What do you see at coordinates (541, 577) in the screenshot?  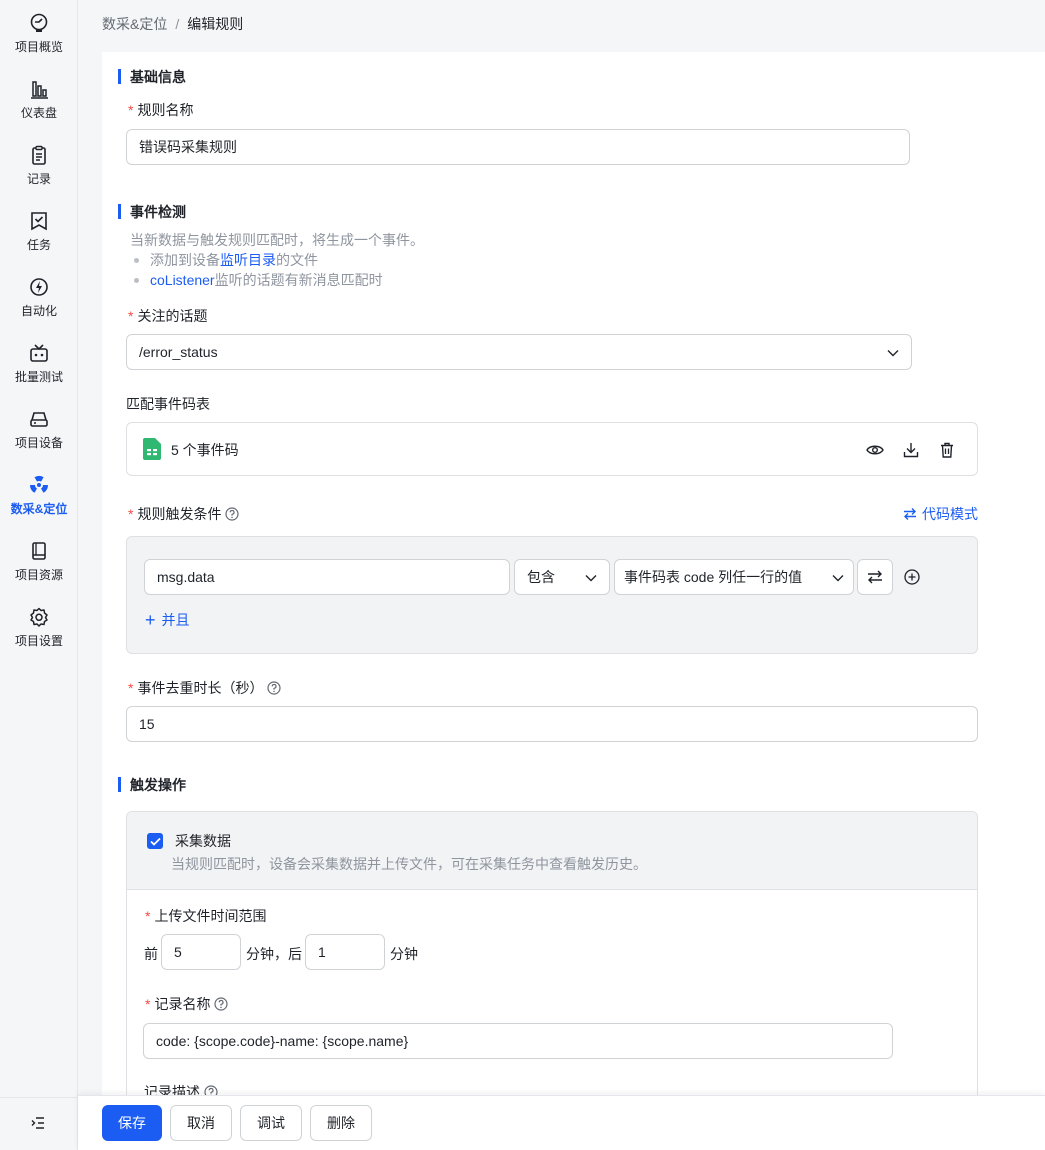 I see `condition-operator-value: 包含` at bounding box center [541, 577].